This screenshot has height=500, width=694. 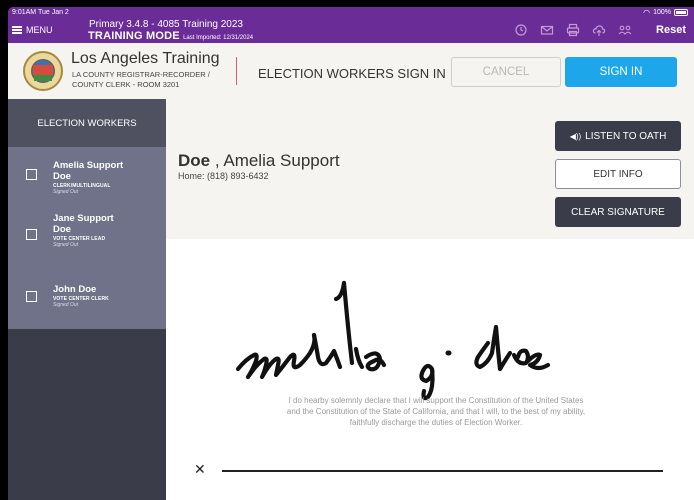 What do you see at coordinates (218, 38) in the screenshot?
I see `last-imported-text: Last Imported: 12/31/2024` at bounding box center [218, 38].